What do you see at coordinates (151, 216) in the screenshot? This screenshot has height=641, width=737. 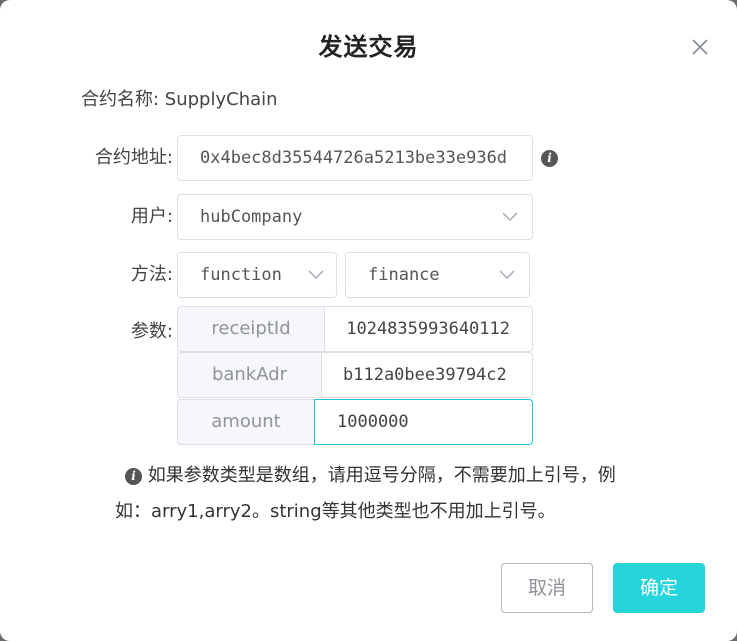 I see `user-label: 用户:` at bounding box center [151, 216].